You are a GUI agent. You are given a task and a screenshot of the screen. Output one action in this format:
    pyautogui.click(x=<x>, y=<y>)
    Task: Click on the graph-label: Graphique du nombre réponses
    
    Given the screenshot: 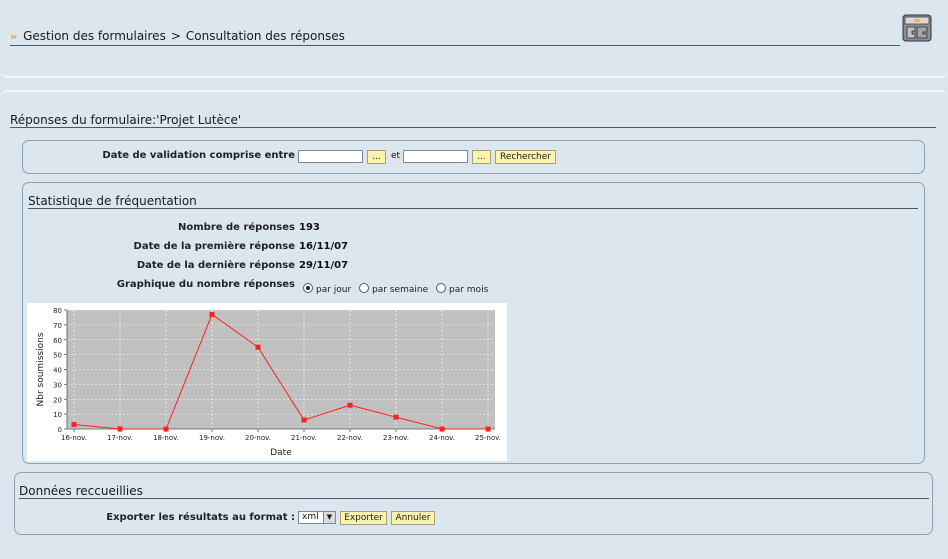 What is the action you would take?
    pyautogui.click(x=205, y=284)
    